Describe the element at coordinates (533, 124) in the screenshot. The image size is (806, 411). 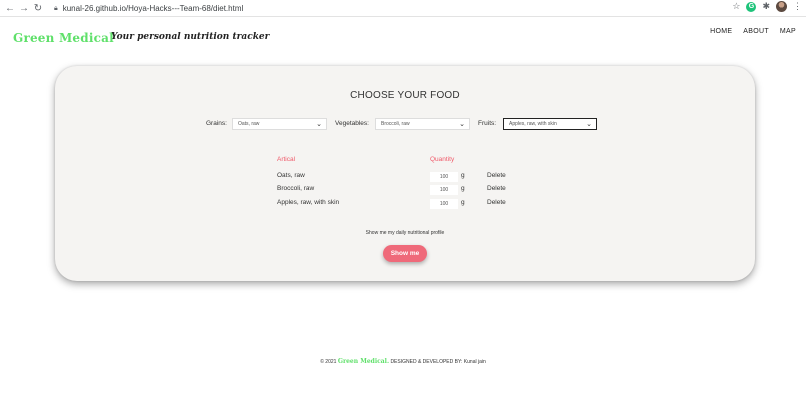
I see `fruits-select-value: Apples, raw, with skin` at that location.